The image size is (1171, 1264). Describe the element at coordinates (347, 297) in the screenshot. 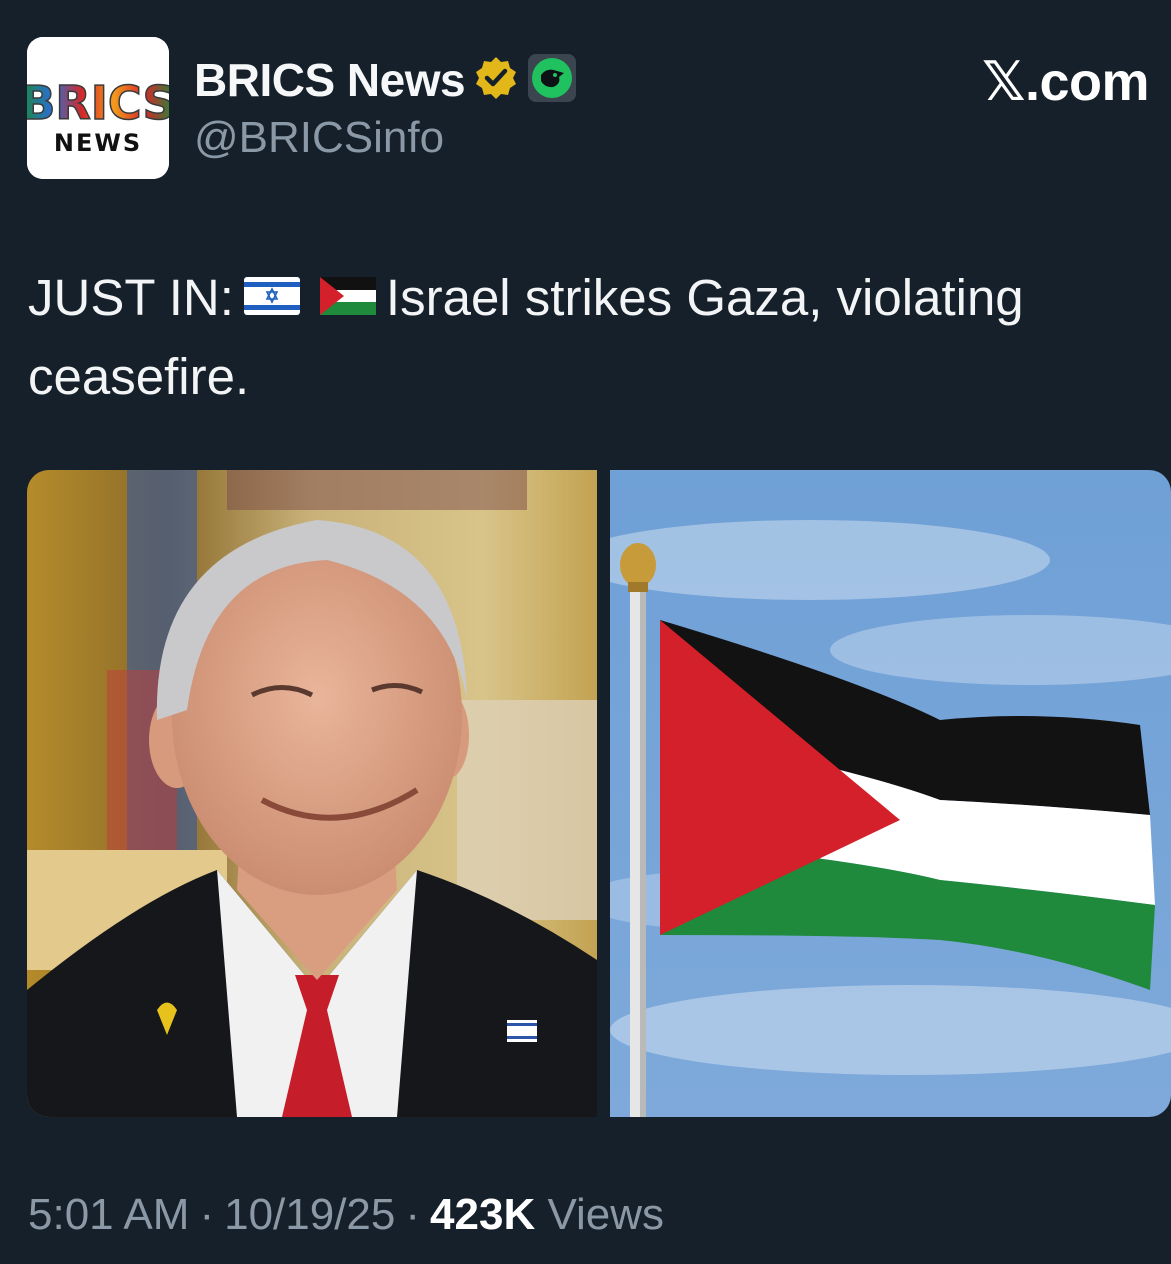

I see `palestine-flag-icon` at that location.